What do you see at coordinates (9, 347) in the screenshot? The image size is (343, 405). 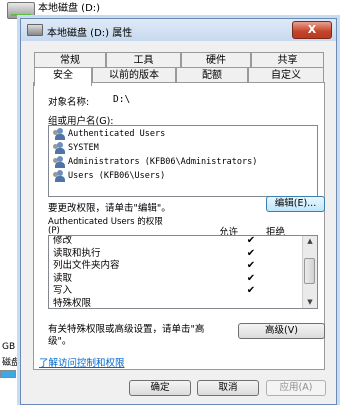 I see `explorer-size-fragment: GB` at bounding box center [9, 347].